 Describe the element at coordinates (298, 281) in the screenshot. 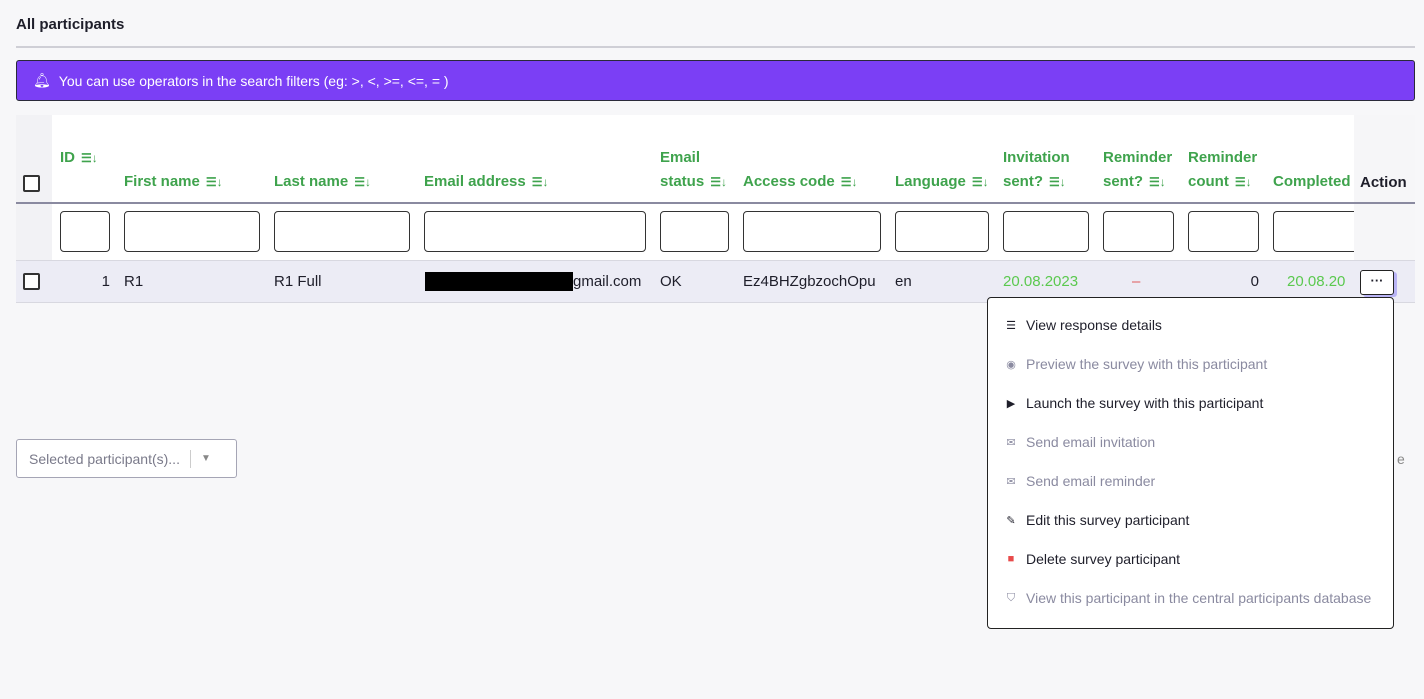

I see `cell-last-name: R1 Full` at that location.